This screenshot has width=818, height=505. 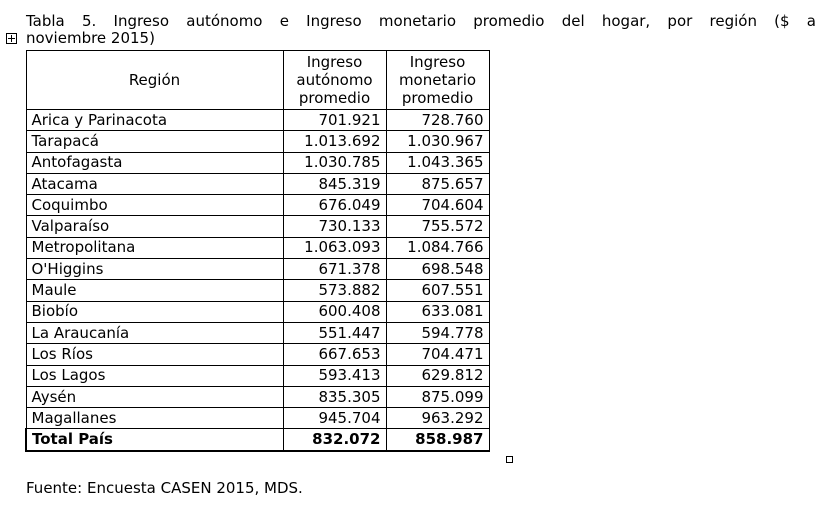 I want to click on table-resize-handle-icon, so click(x=509, y=459).